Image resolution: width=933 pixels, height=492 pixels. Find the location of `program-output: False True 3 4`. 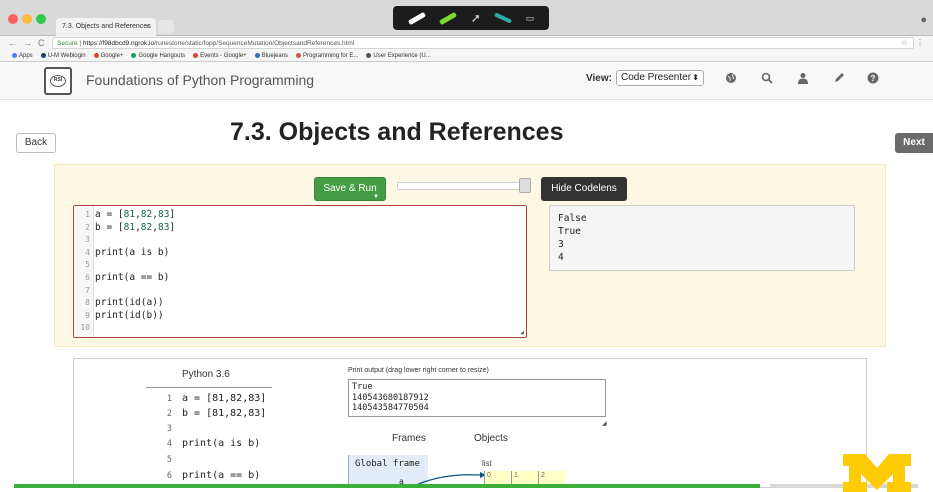

program-output: False True 3 4 is located at coordinates (702, 238).